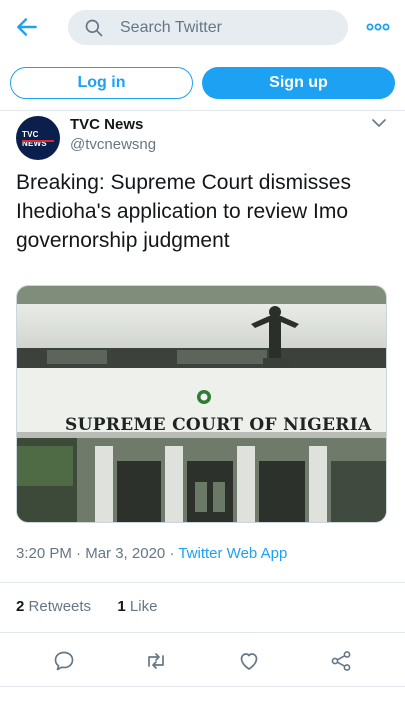  Describe the element at coordinates (379, 123) in the screenshot. I see `chevron-down-icon` at that location.